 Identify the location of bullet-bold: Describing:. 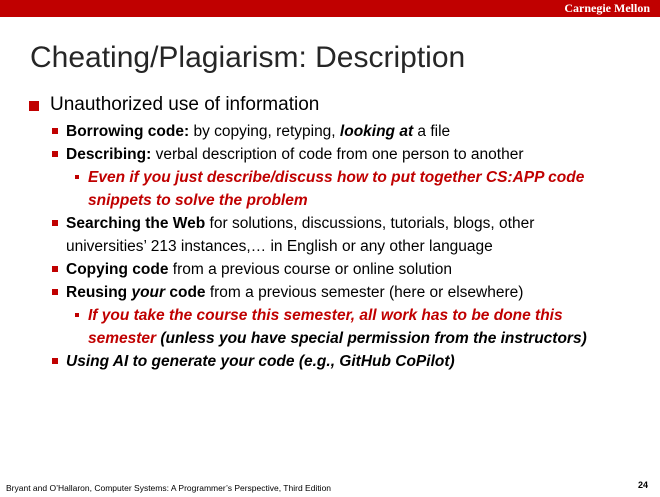
(109, 154).